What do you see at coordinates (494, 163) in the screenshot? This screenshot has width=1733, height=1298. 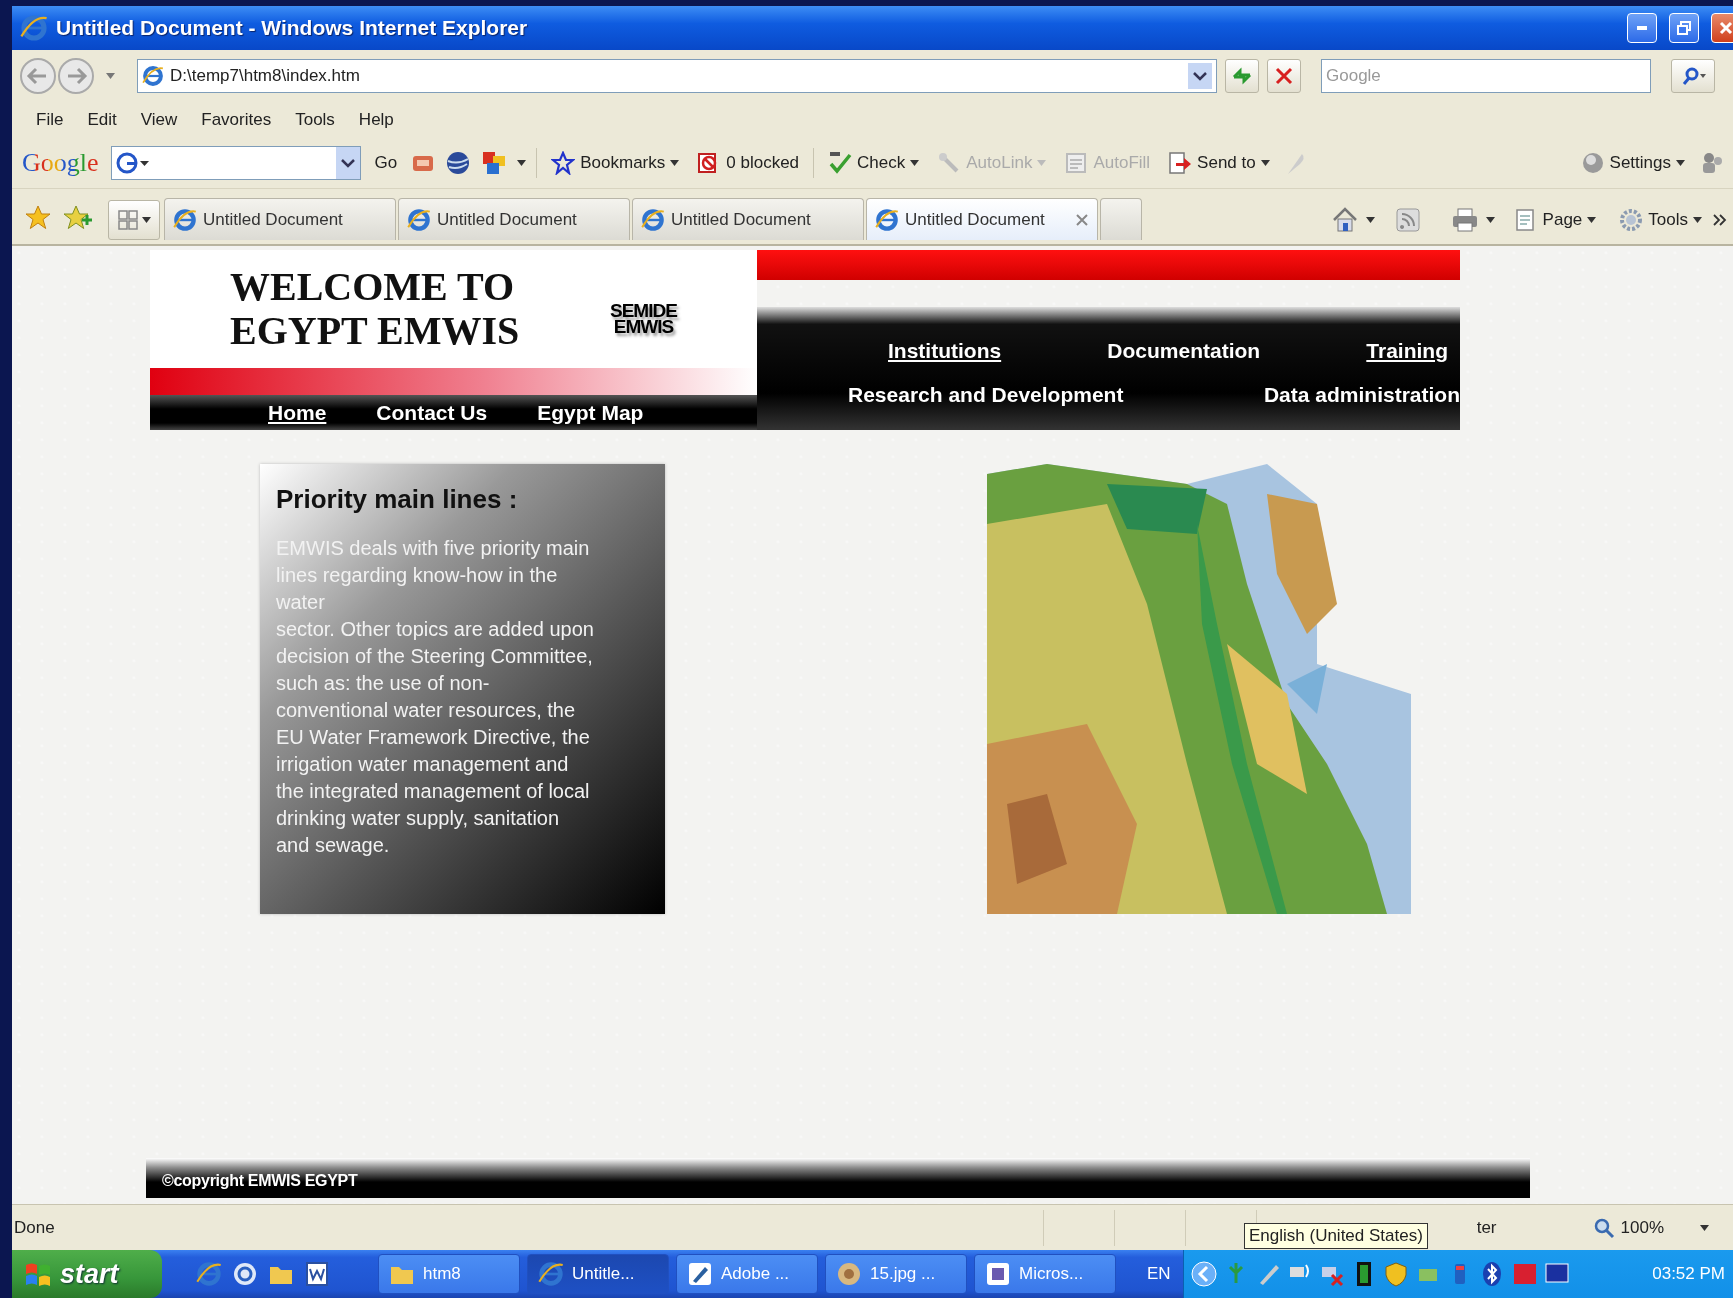 I see `blocks-icon` at bounding box center [494, 163].